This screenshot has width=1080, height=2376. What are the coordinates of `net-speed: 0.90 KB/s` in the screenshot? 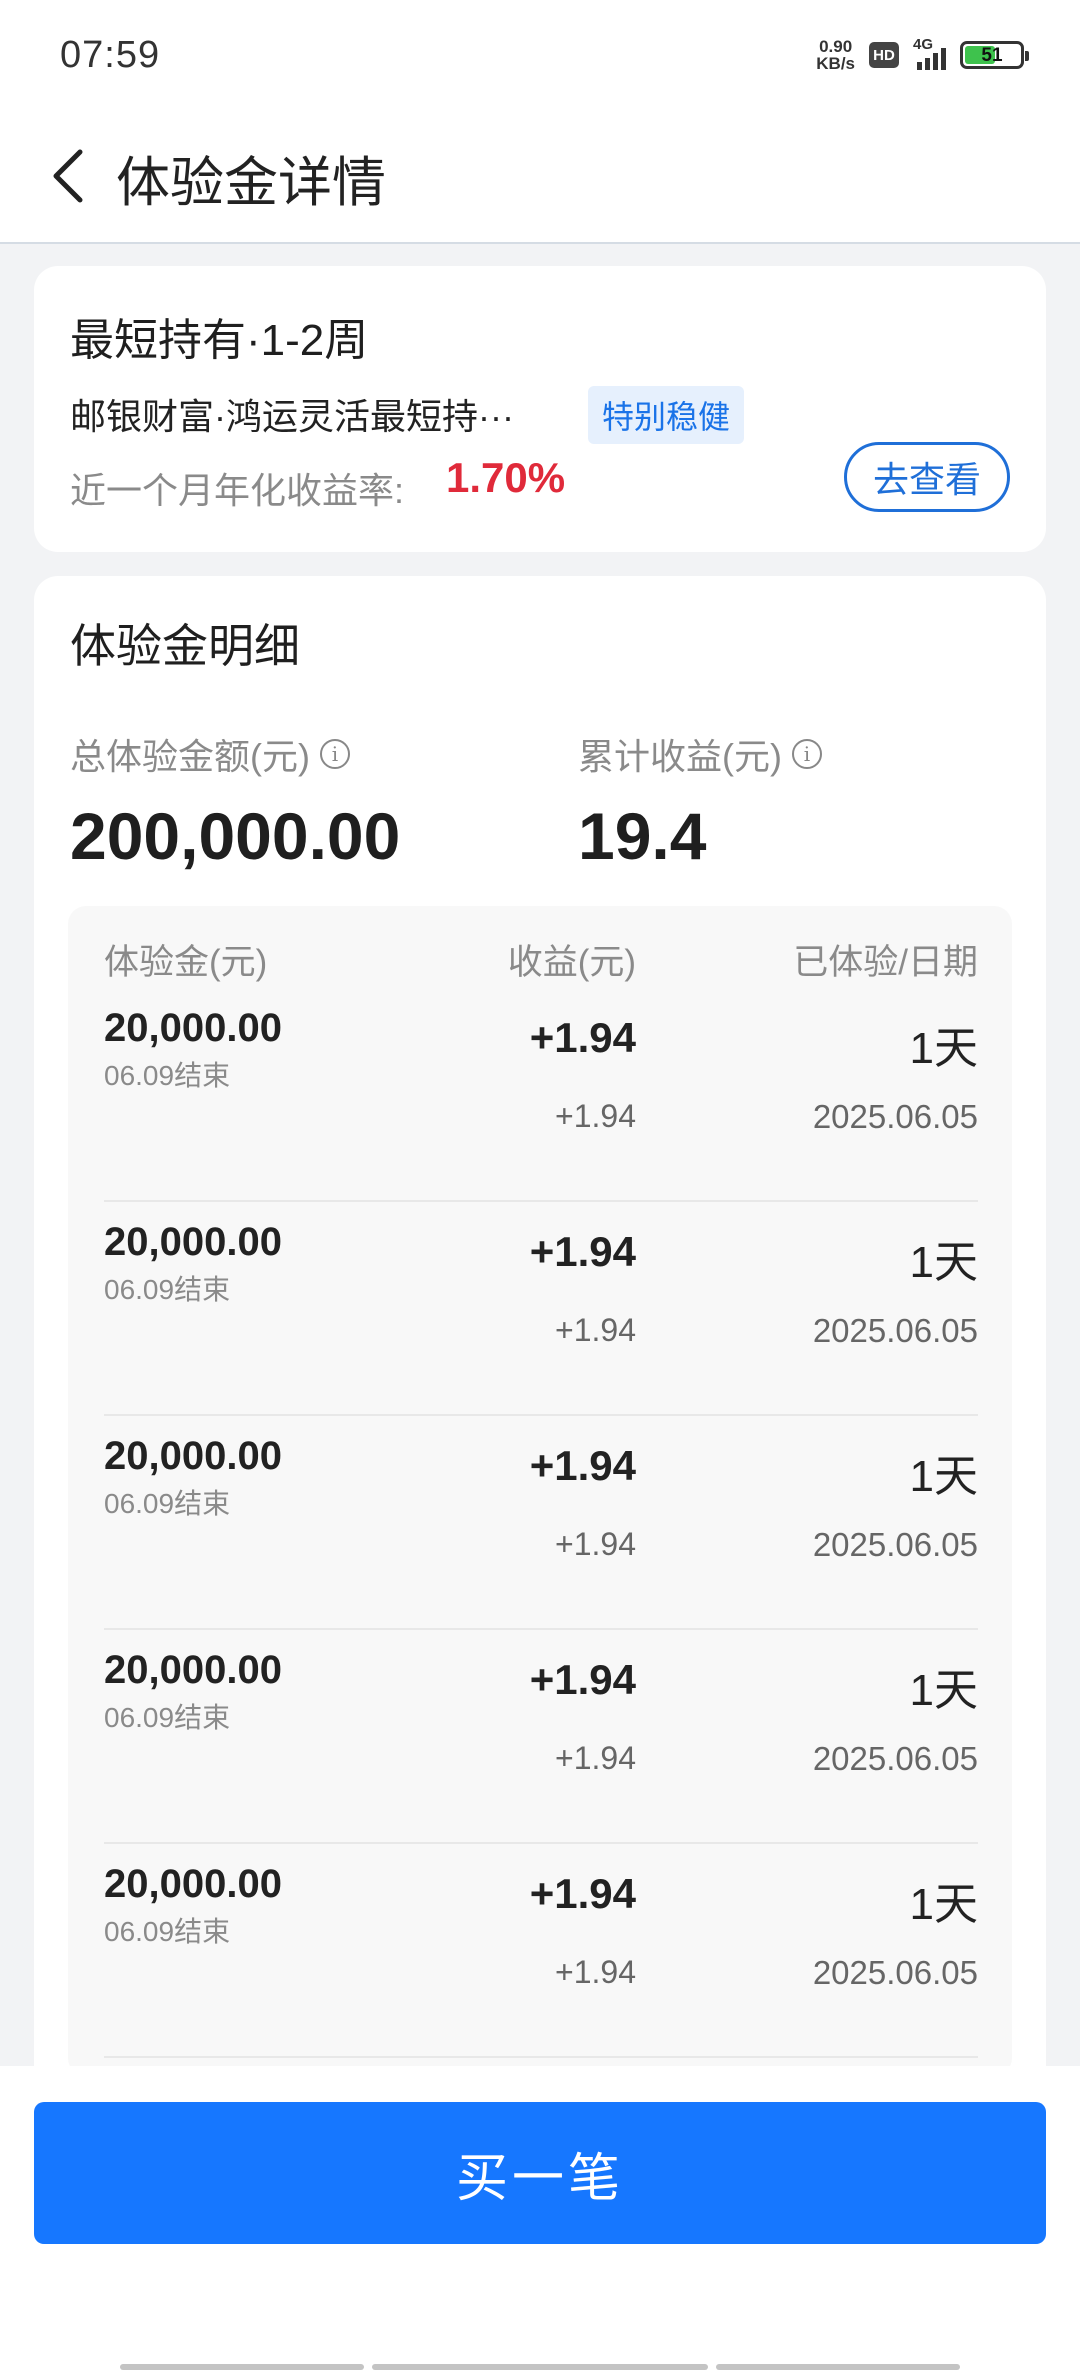 It's located at (835, 55).